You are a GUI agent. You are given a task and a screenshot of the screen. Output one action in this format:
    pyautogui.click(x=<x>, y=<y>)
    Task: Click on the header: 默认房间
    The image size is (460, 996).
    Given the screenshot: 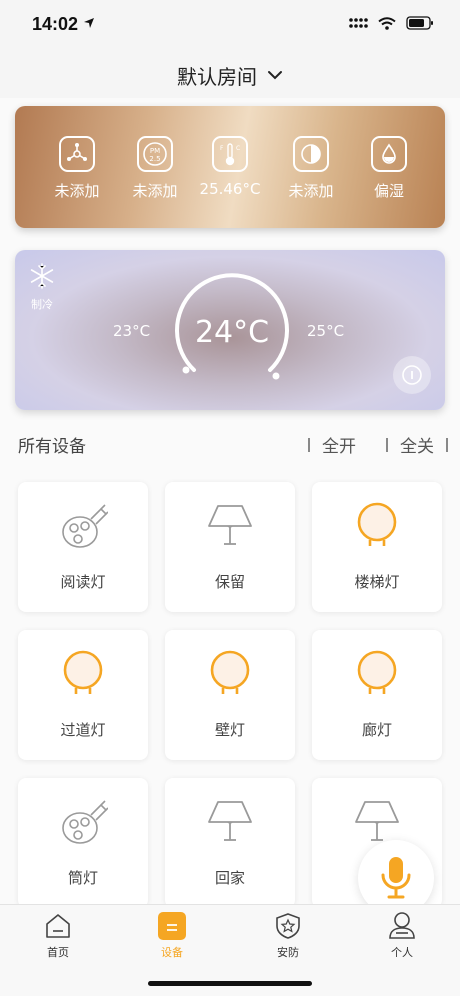 What is the action you would take?
    pyautogui.click(x=230, y=75)
    